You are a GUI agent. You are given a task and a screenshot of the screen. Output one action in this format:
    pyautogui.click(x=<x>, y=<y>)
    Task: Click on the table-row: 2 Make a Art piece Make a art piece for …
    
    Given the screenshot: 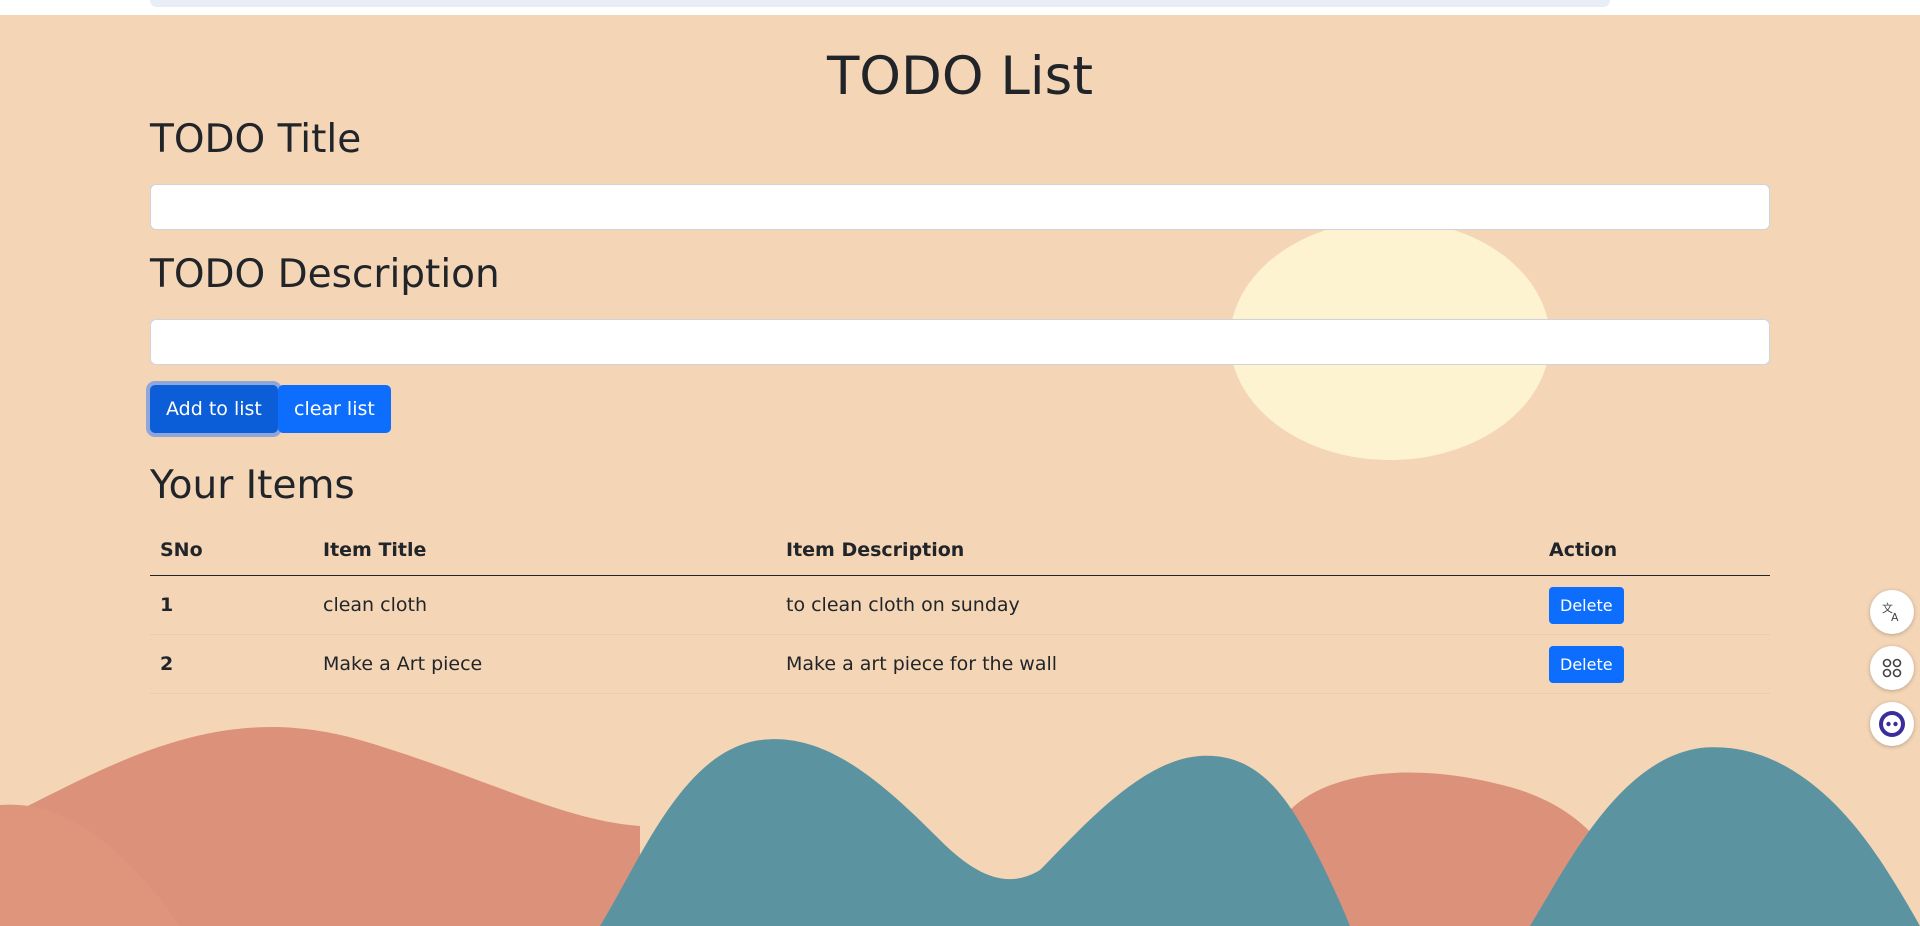 What is the action you would take?
    pyautogui.click(x=960, y=664)
    